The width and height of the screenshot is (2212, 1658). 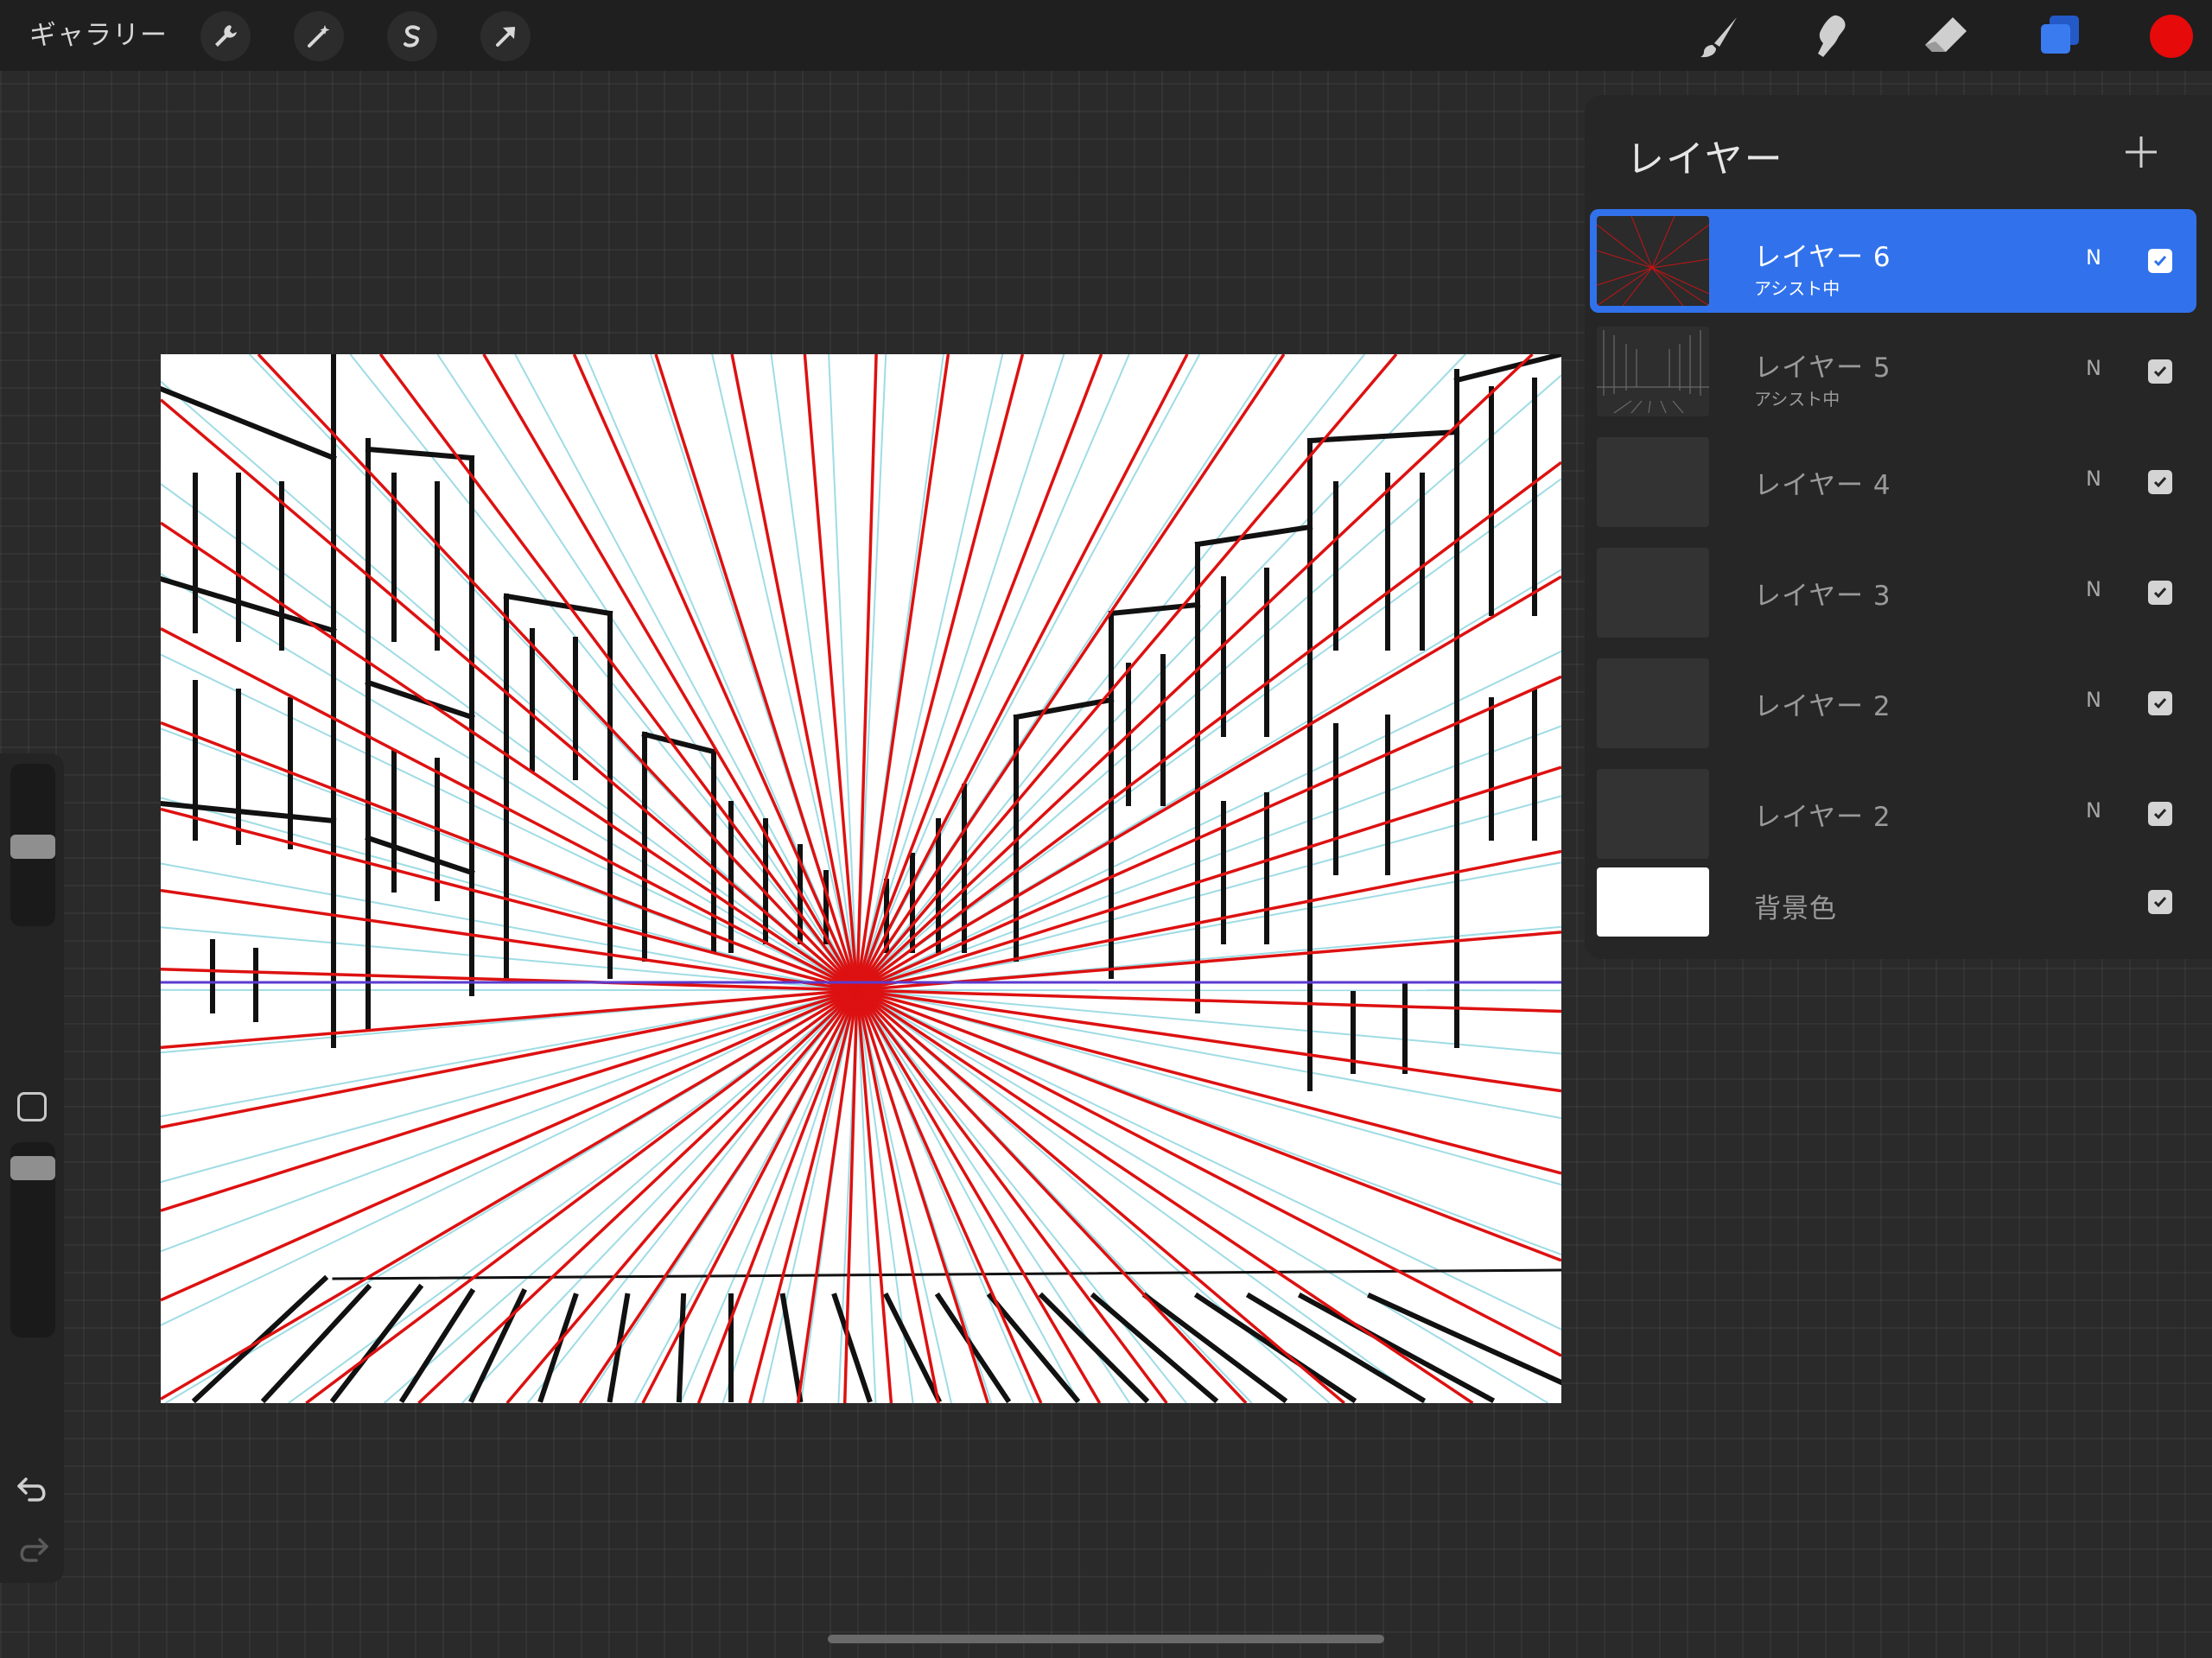 I want to click on transform-arrow-icon, so click(x=506, y=37).